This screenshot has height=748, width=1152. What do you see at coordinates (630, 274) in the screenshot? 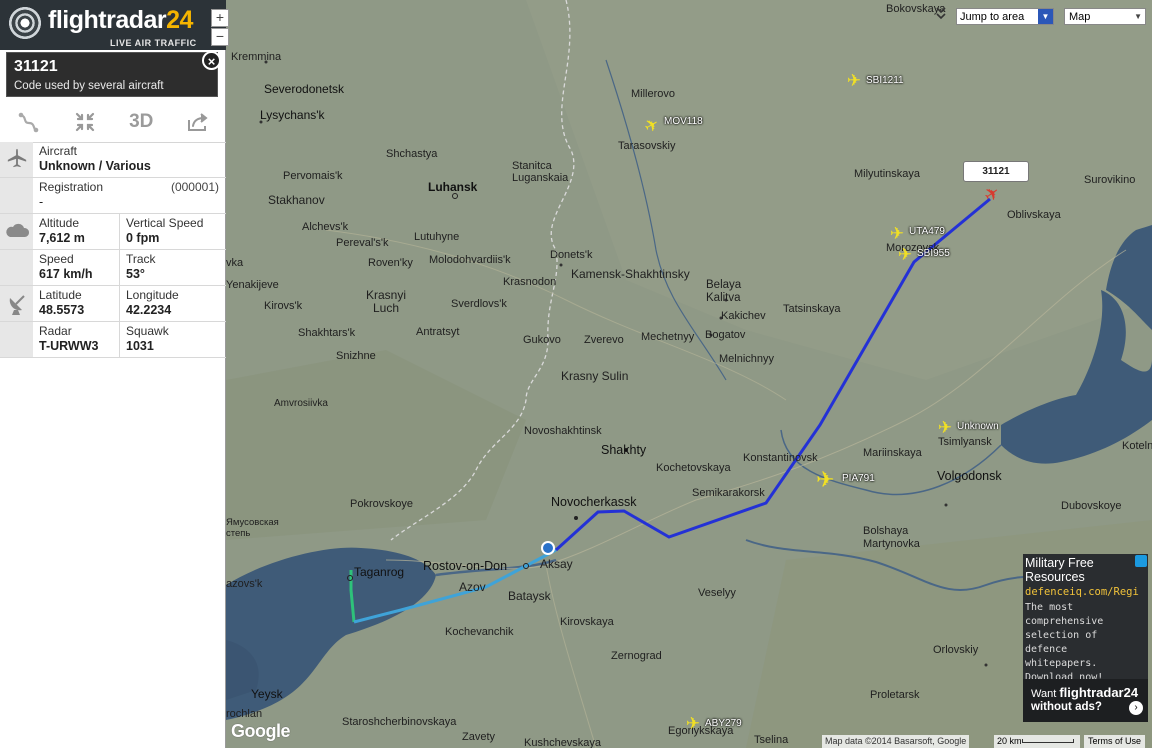
I see `city-label: Kamensk-Shakhtinsky` at bounding box center [630, 274].